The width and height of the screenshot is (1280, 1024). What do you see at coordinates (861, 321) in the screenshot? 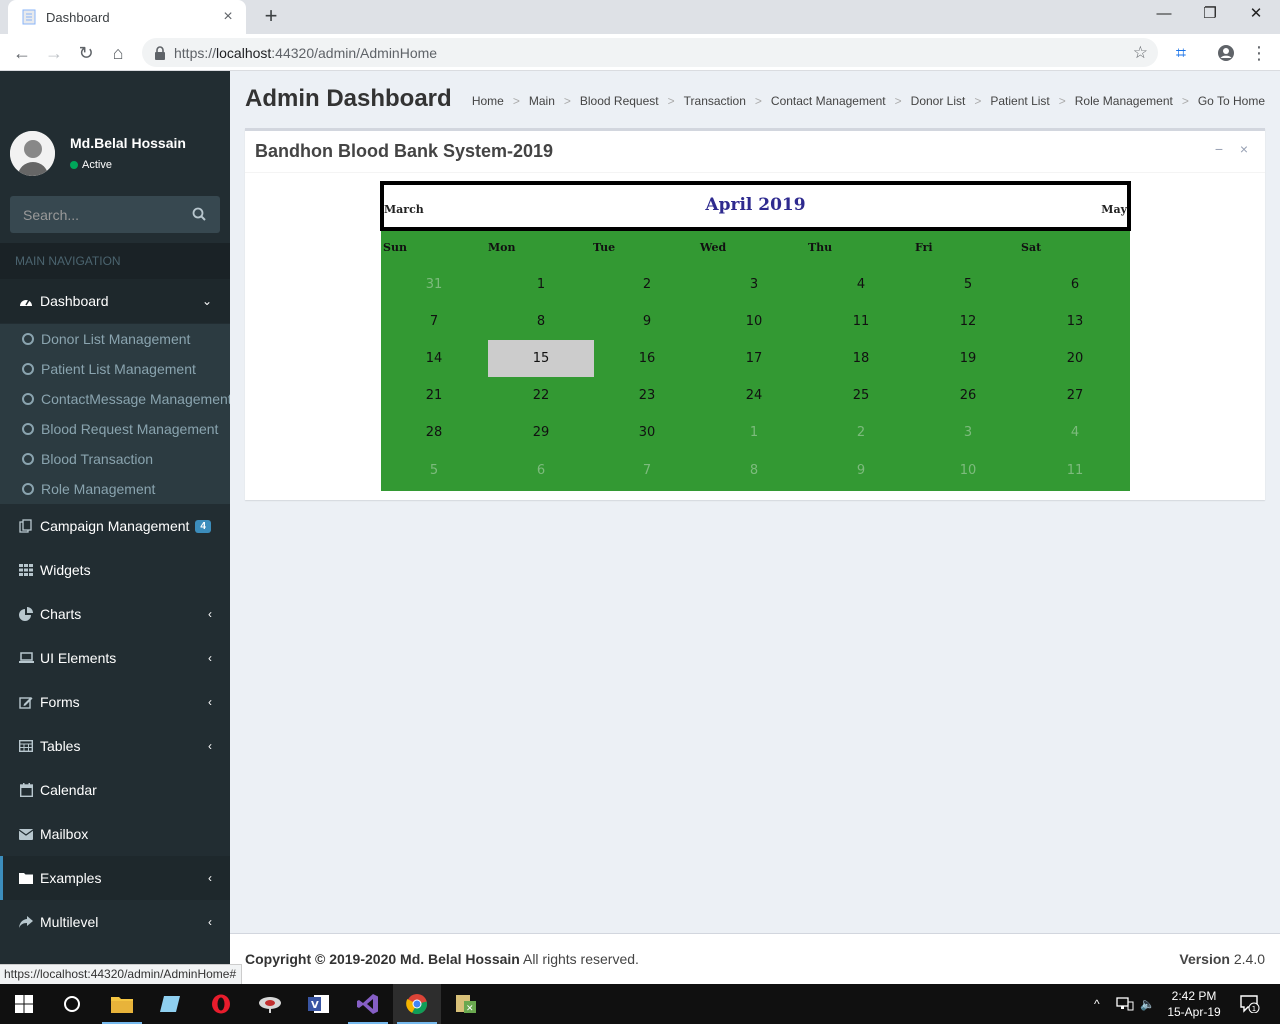
I see `calendar-day: 11` at bounding box center [861, 321].